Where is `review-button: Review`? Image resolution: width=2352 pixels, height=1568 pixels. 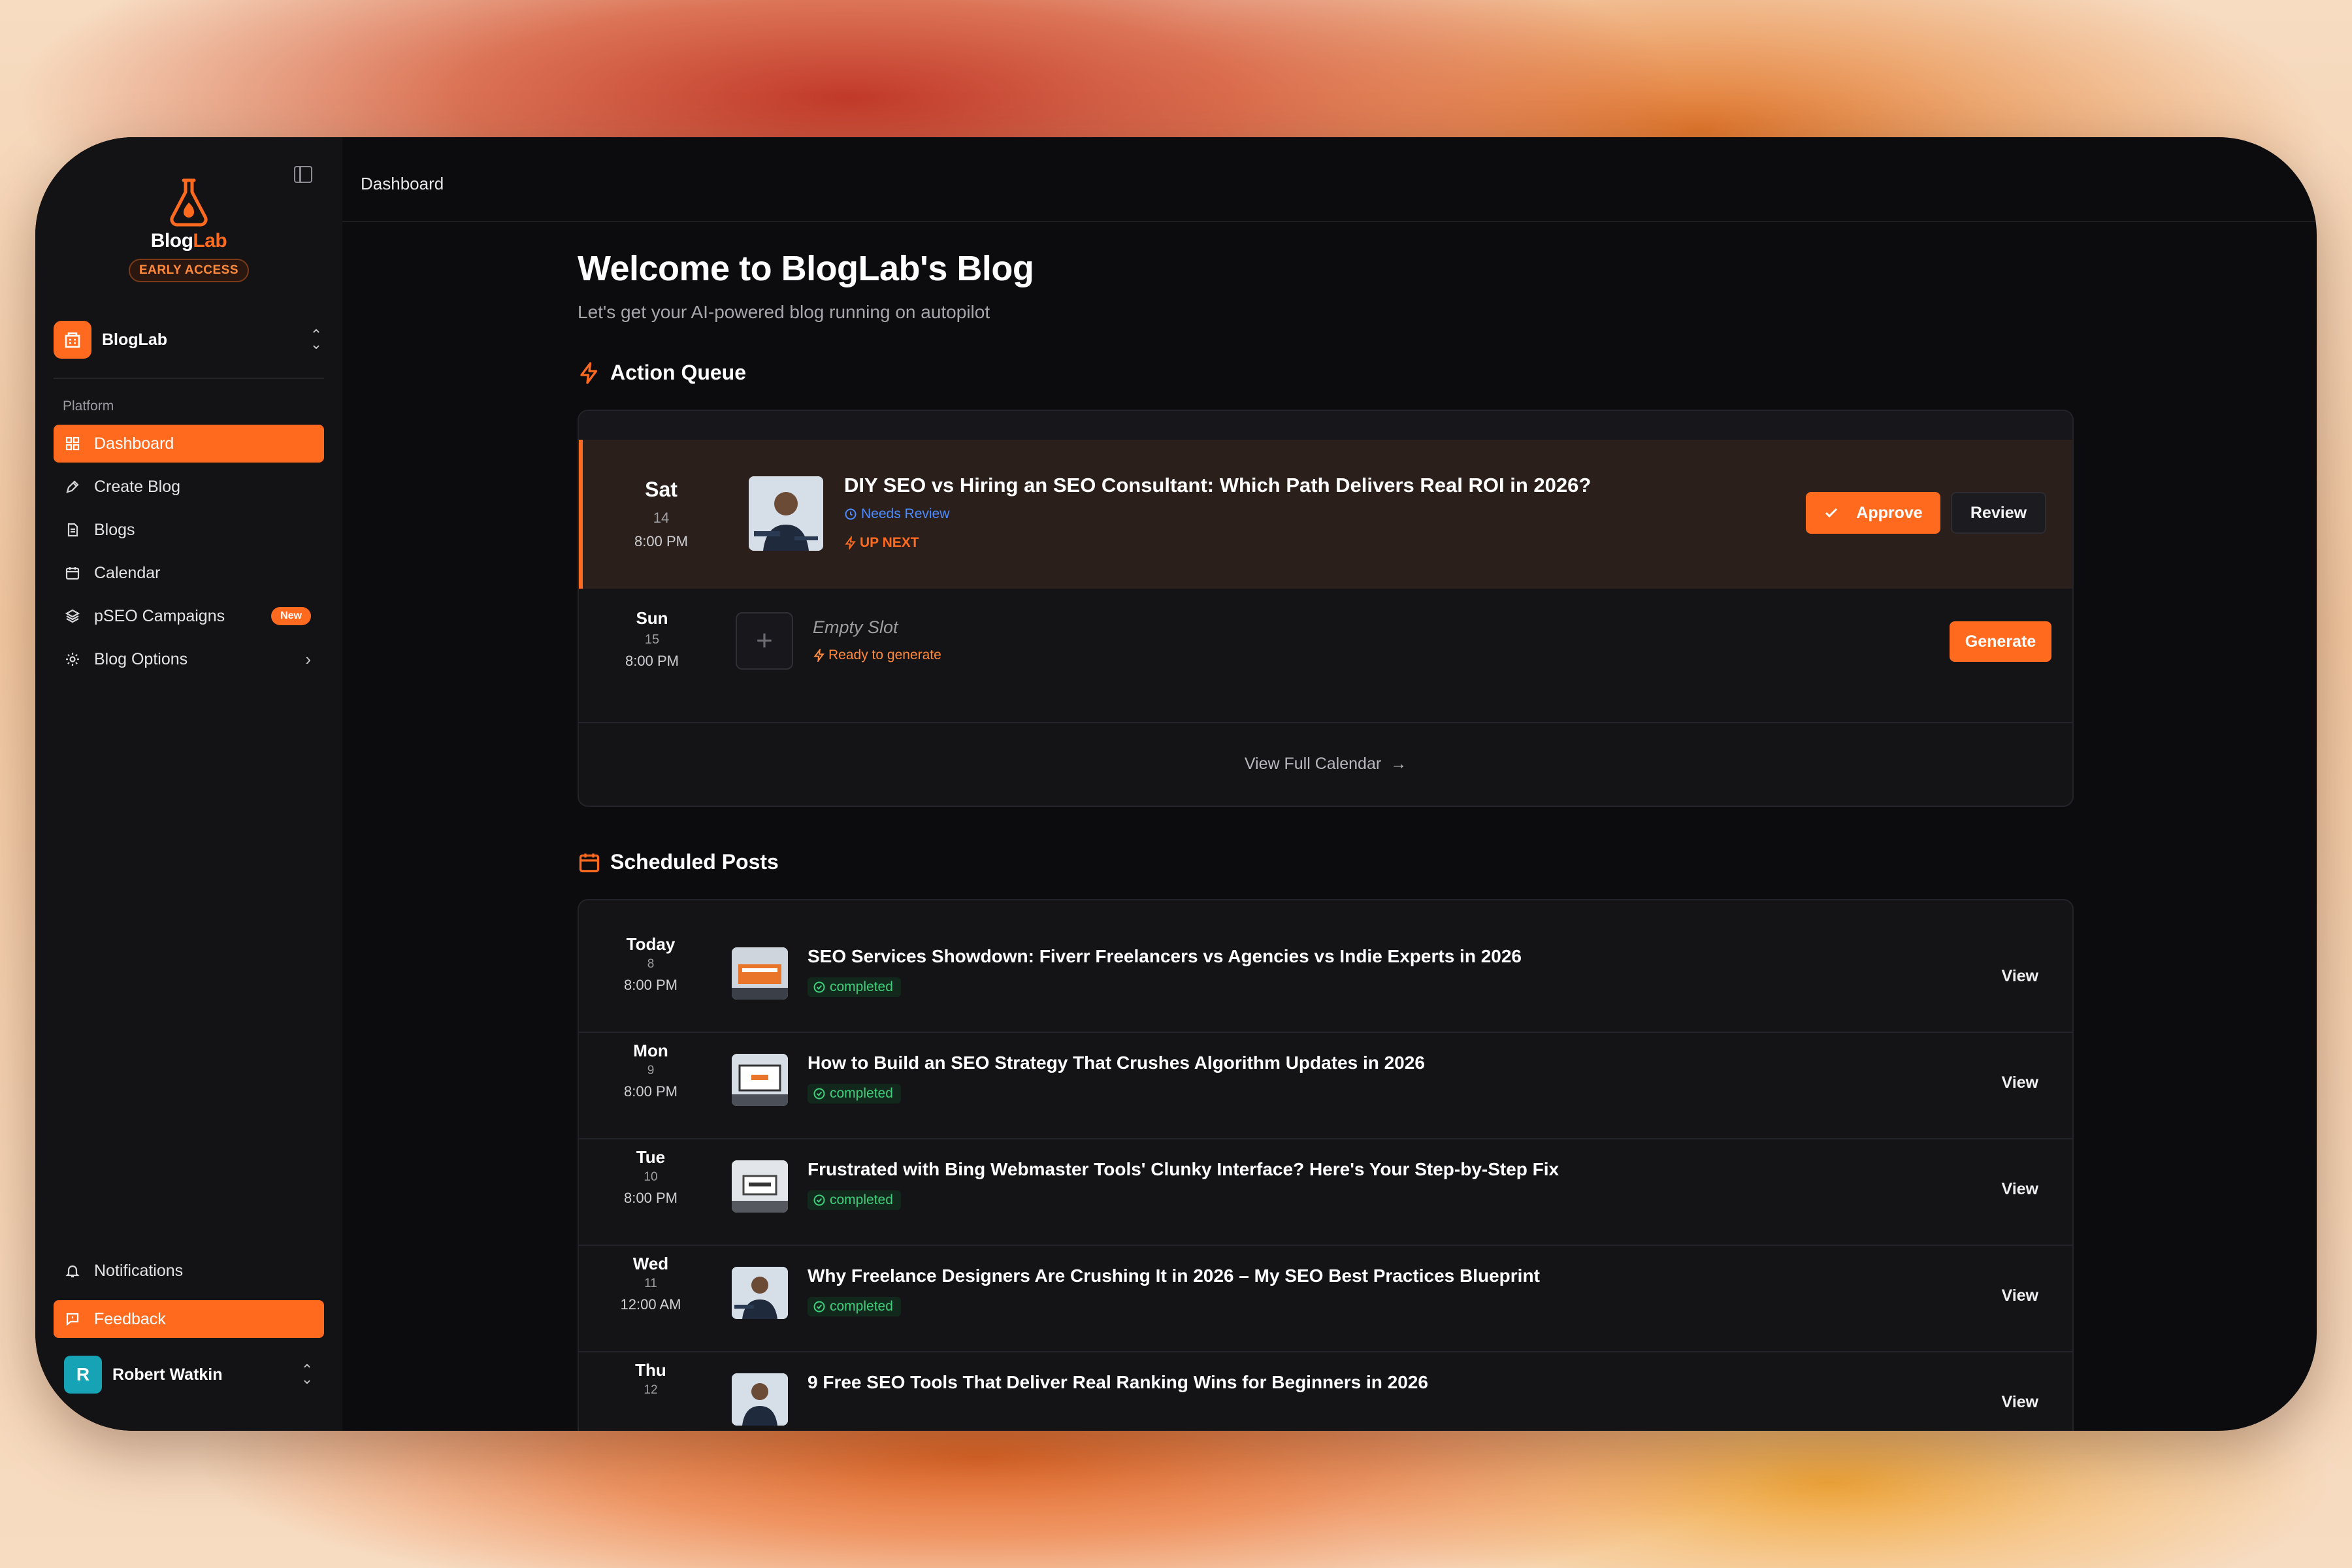
review-button: Review is located at coordinates (1998, 513).